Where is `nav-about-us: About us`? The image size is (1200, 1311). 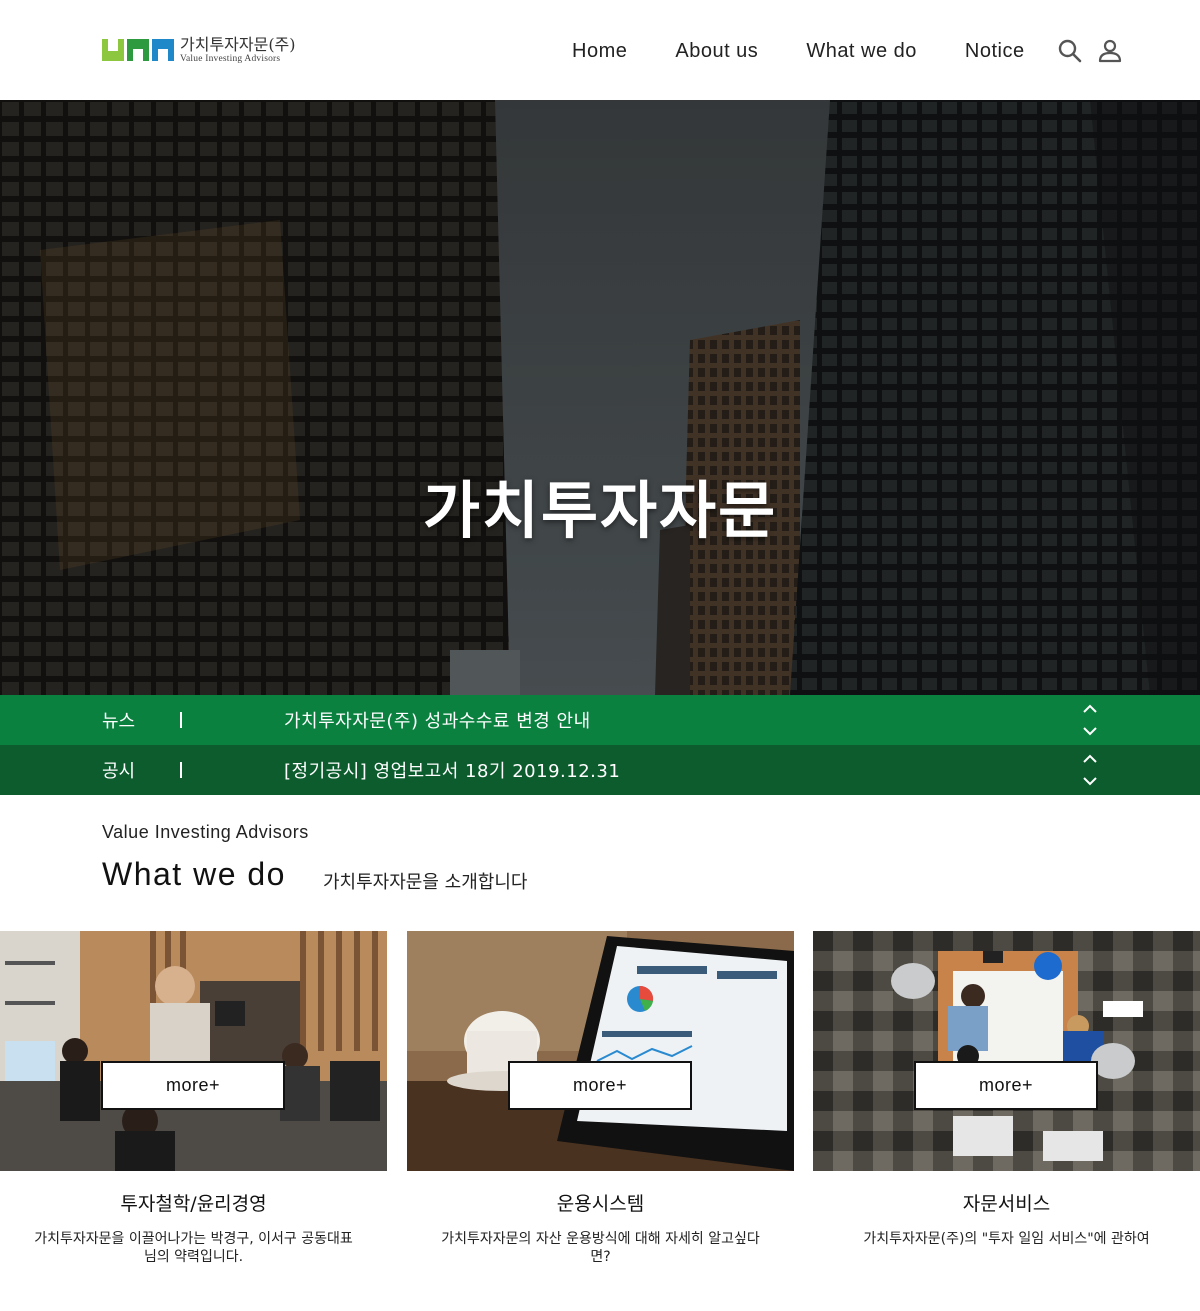
nav-about-us: About us is located at coordinates (716, 51).